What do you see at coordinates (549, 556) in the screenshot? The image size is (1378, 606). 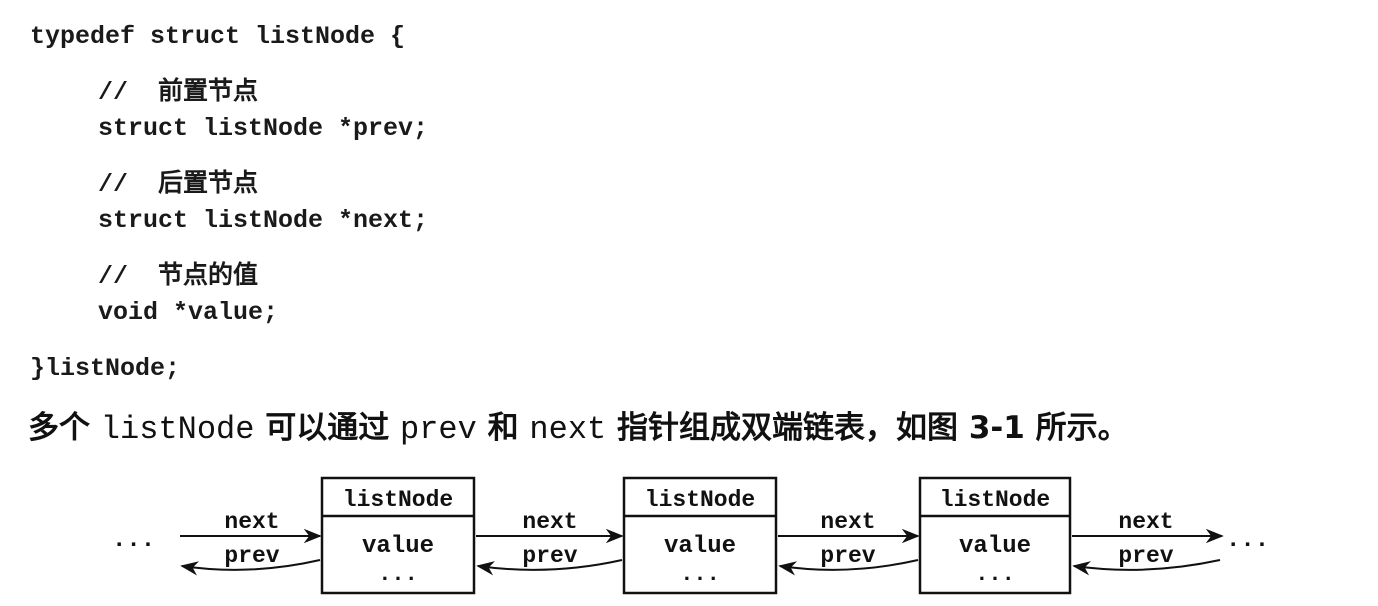 I see `edge-1-prev-label: prev` at bounding box center [549, 556].